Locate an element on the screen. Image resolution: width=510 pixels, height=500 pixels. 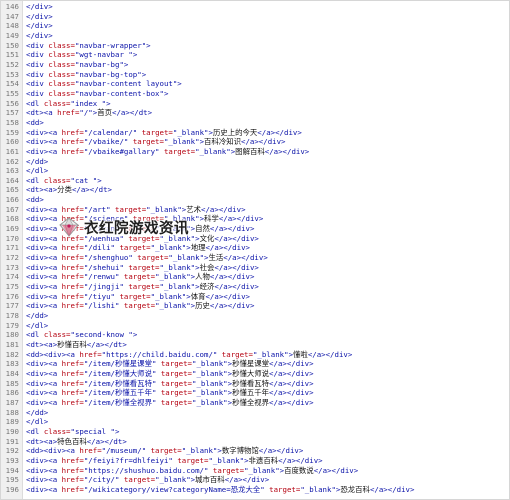
code-token: 秒懂全视界 is located at coordinates (251, 402).